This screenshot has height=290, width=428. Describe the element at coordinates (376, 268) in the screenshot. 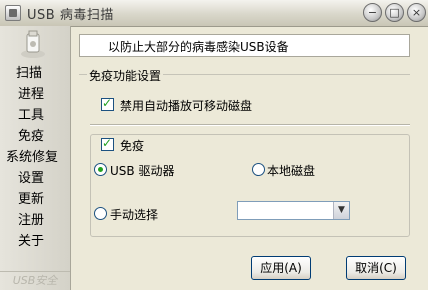

I see `cancel-button: 取消(C)` at that location.